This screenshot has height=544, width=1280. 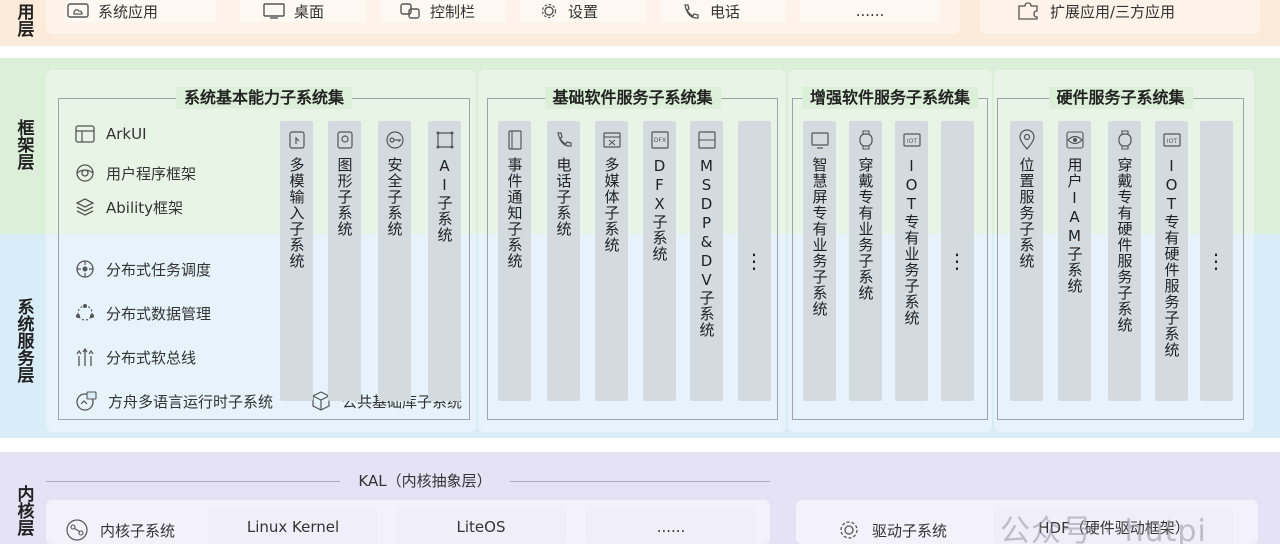 I want to click on layer-label-kernel: 内核层, so click(x=23, y=510).